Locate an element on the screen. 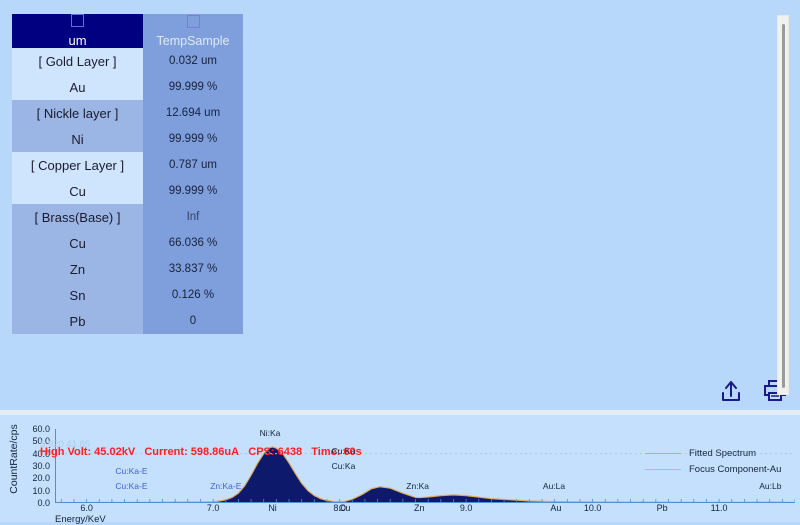 The width and height of the screenshot is (800, 525). layer-thickness-cell: 0.032 um is located at coordinates (193, 61).